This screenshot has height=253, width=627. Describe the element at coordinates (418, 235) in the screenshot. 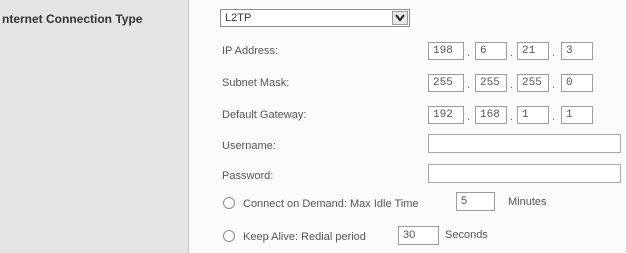

I see `redial-period-input: 30` at that location.